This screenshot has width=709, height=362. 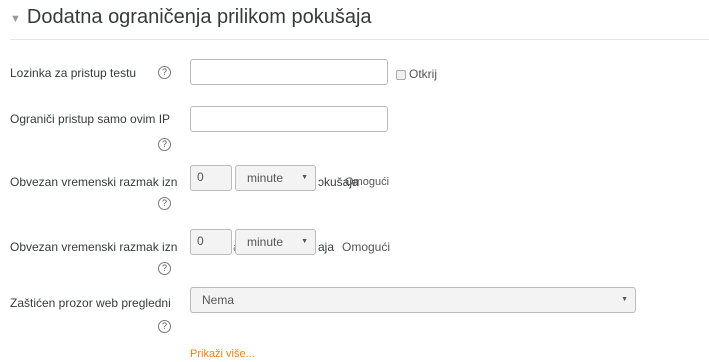 What do you see at coordinates (73, 73) in the screenshot?
I see `password-label: Lozinka za pristup testu` at bounding box center [73, 73].